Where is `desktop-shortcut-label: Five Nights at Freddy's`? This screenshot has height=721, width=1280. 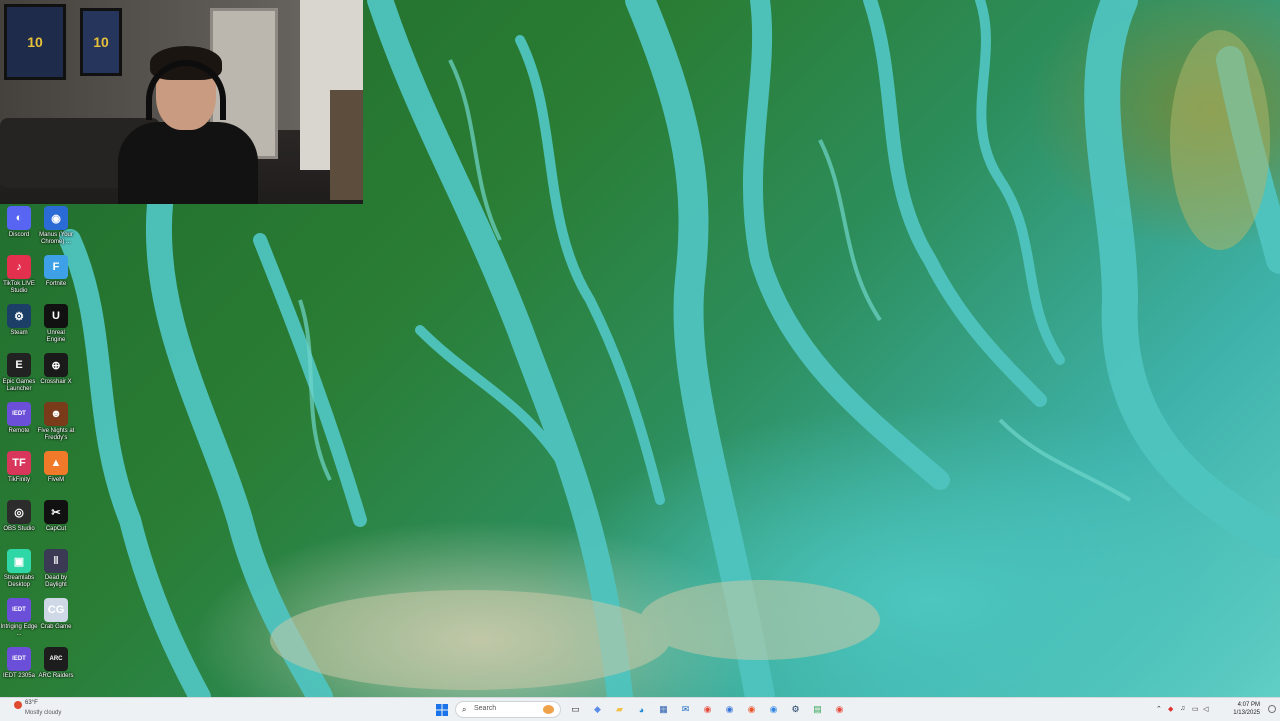
desktop-shortcut-label: Five Nights at Freddy's is located at coordinates (56, 434).